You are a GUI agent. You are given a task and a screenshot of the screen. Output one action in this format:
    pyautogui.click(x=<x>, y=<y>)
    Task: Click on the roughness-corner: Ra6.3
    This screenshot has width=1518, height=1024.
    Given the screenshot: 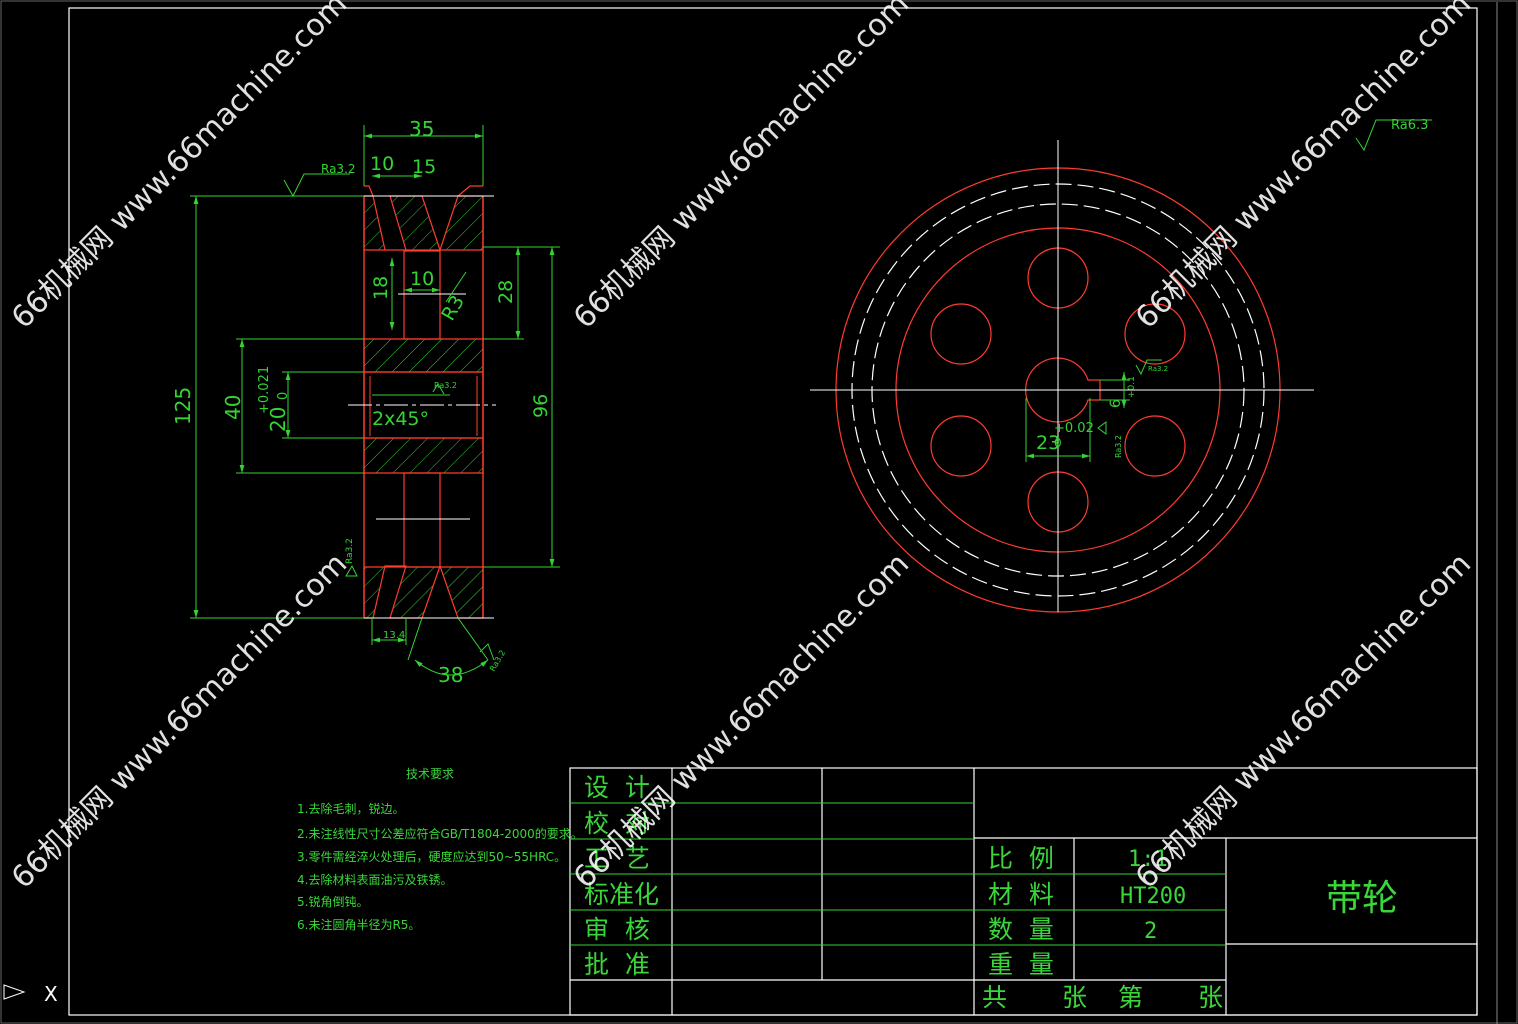 What is the action you would take?
    pyautogui.click(x=1409, y=125)
    